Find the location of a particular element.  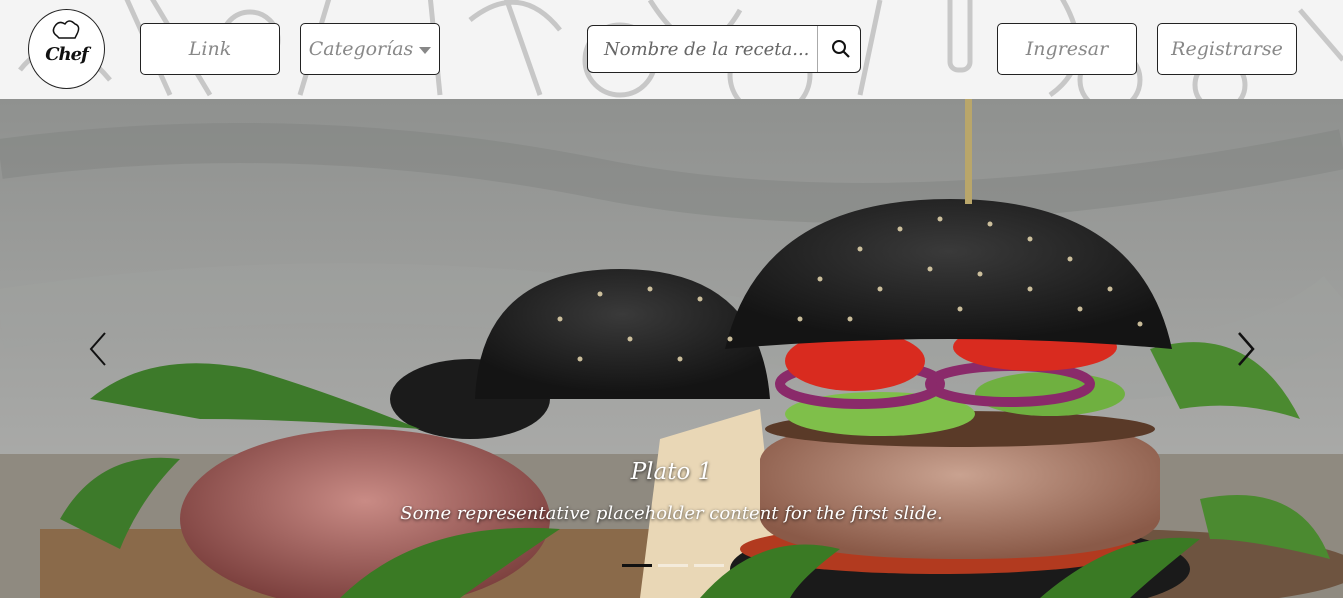

register-button-label: Registrarse is located at coordinates (1227, 49).